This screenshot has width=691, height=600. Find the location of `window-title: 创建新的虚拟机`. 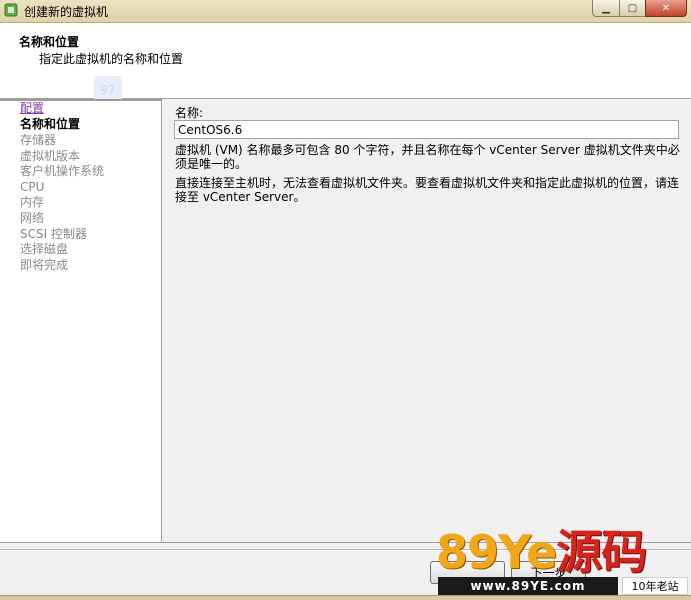

window-title: 创建新的虚拟机 is located at coordinates (66, 12).